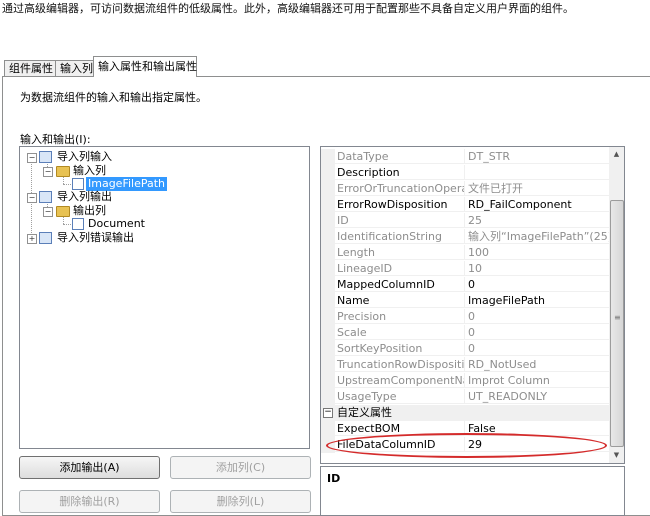  What do you see at coordinates (240, 467) in the screenshot?
I see `add-column-button: 添加列(C)` at bounding box center [240, 467].